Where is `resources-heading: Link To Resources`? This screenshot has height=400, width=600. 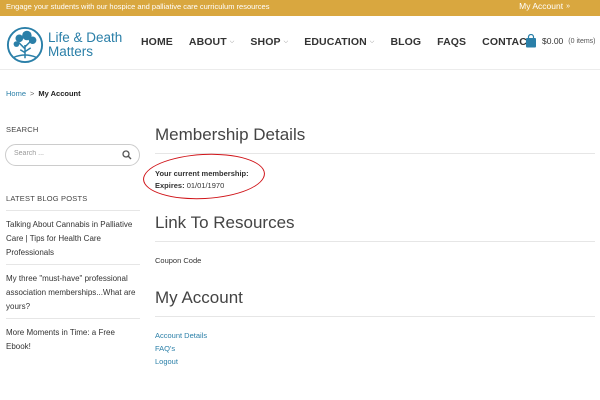 resources-heading: Link To Resources is located at coordinates (225, 222).